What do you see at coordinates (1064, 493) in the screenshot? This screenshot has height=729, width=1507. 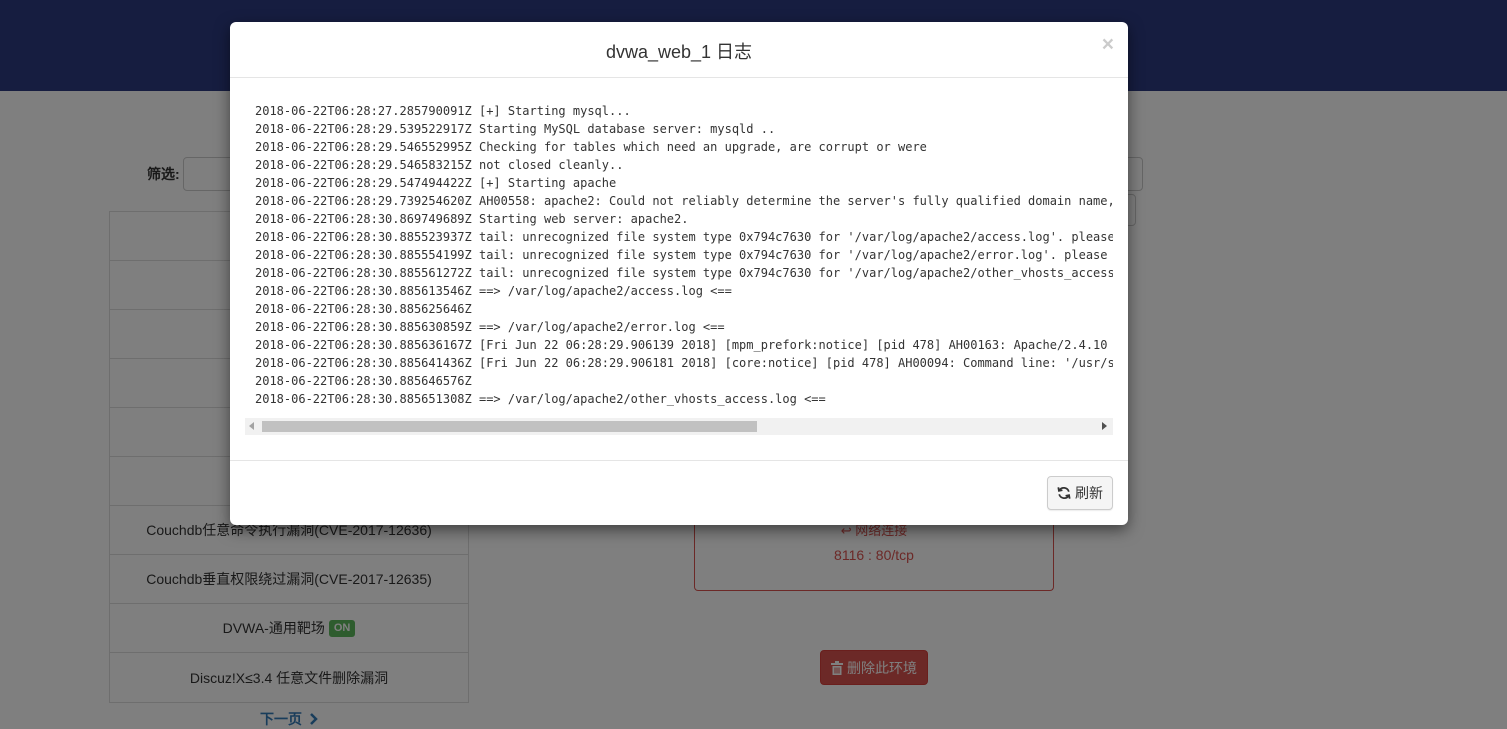 I see `refresh-icon` at bounding box center [1064, 493].